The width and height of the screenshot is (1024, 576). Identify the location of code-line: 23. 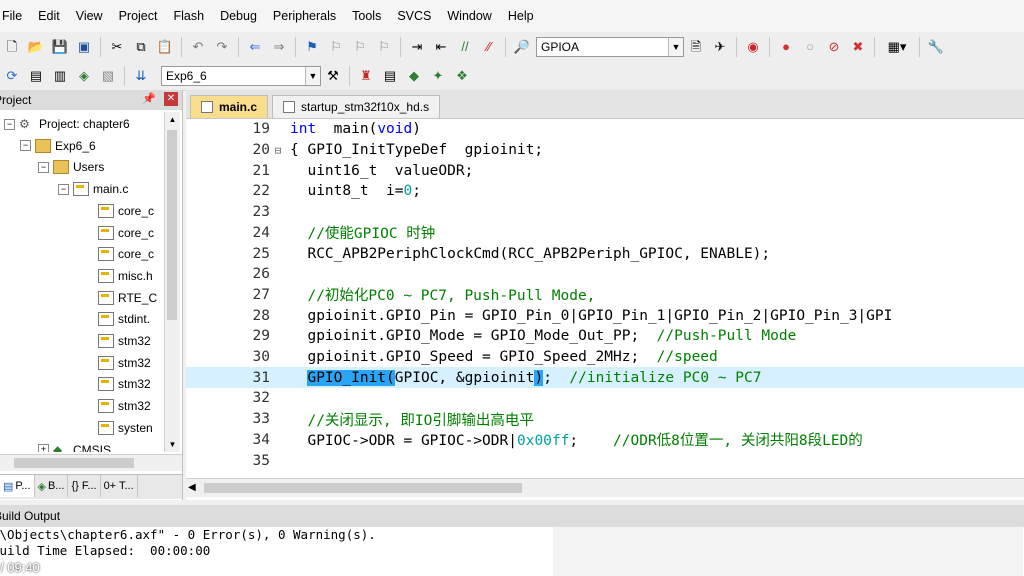
(605, 212).